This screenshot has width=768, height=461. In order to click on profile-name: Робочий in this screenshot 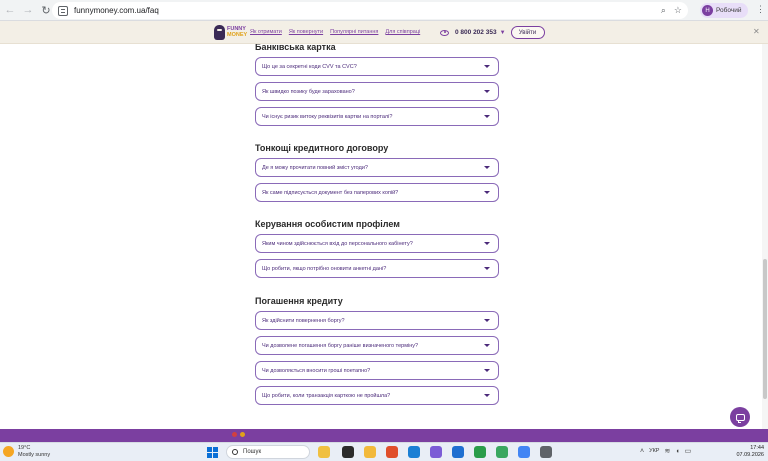, I will do `click(729, 10)`.